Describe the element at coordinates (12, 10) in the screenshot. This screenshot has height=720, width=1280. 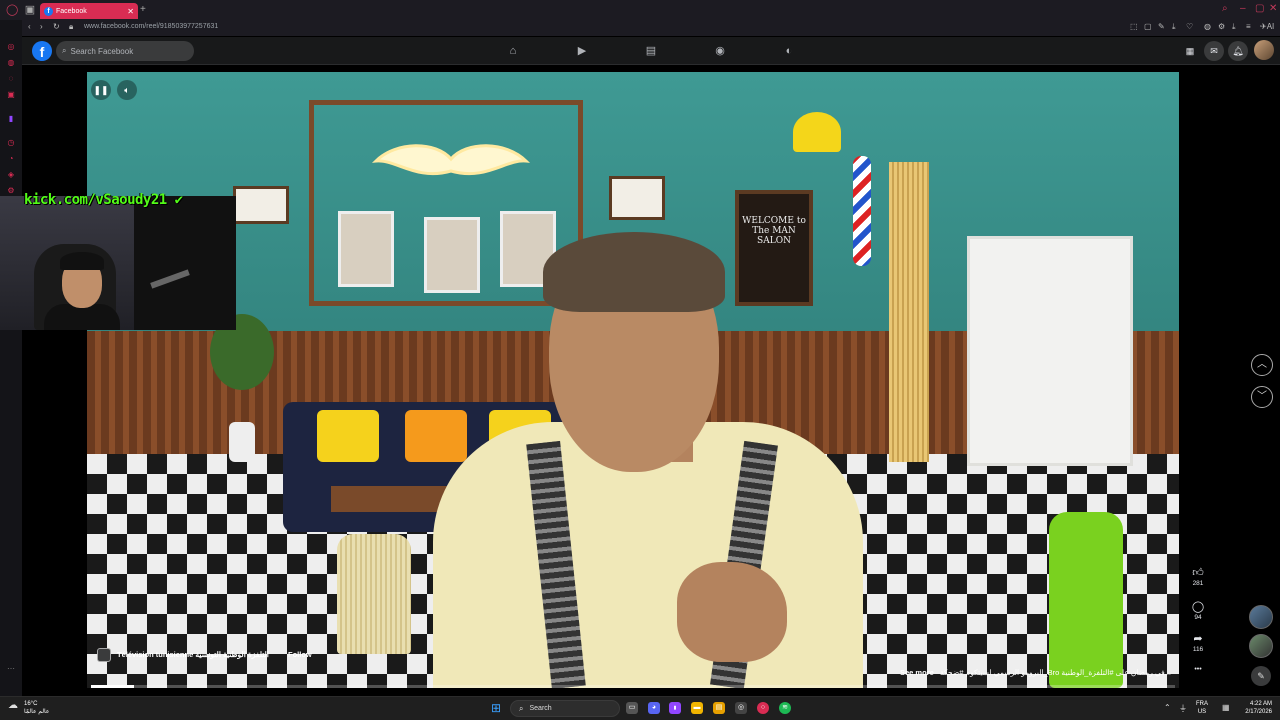
I see `opera-menu-icon: ◯` at that location.